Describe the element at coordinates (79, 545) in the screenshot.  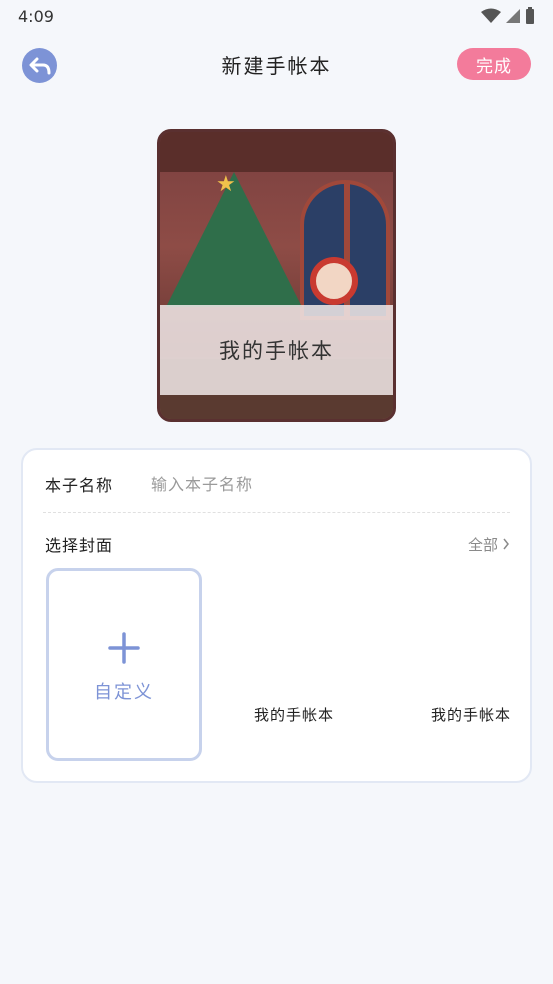
I see `cover-label: 选择封面` at that location.